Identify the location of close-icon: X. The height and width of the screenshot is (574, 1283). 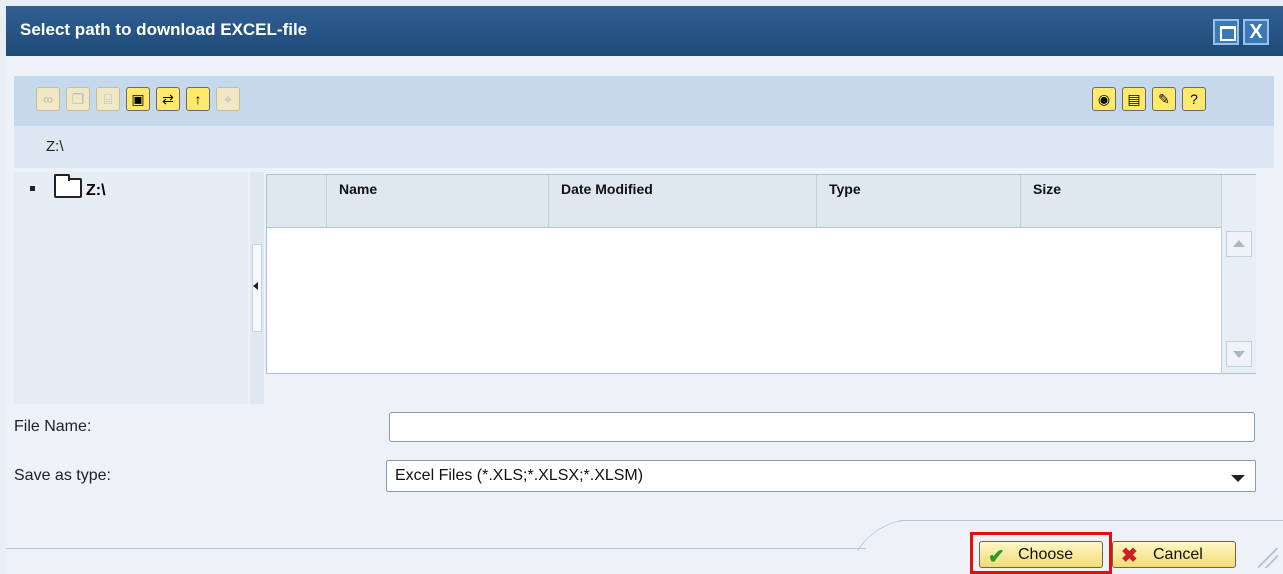
(1256, 32).